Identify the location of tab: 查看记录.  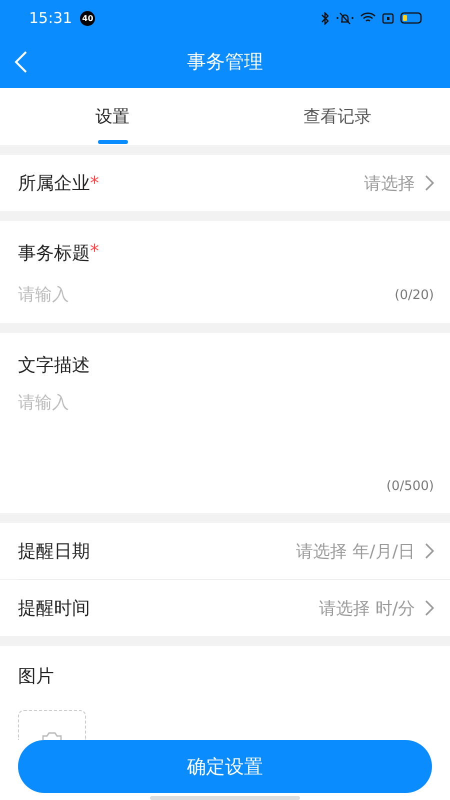
(337, 116).